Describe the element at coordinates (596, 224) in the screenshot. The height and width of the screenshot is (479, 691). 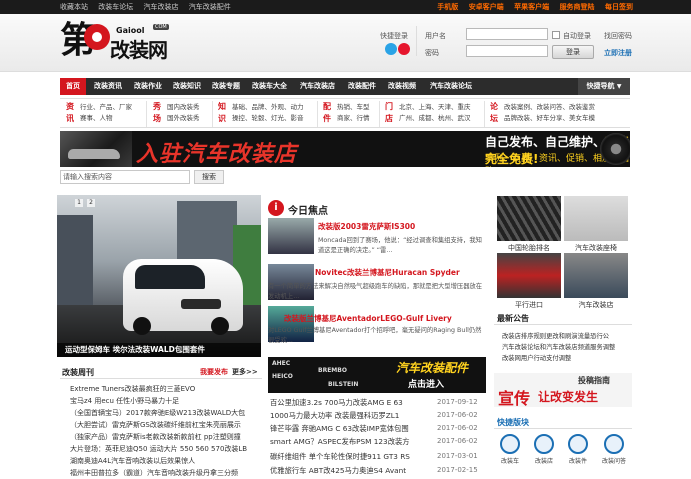
I see `thumb-card-seats: 汽车改装座椅` at that location.